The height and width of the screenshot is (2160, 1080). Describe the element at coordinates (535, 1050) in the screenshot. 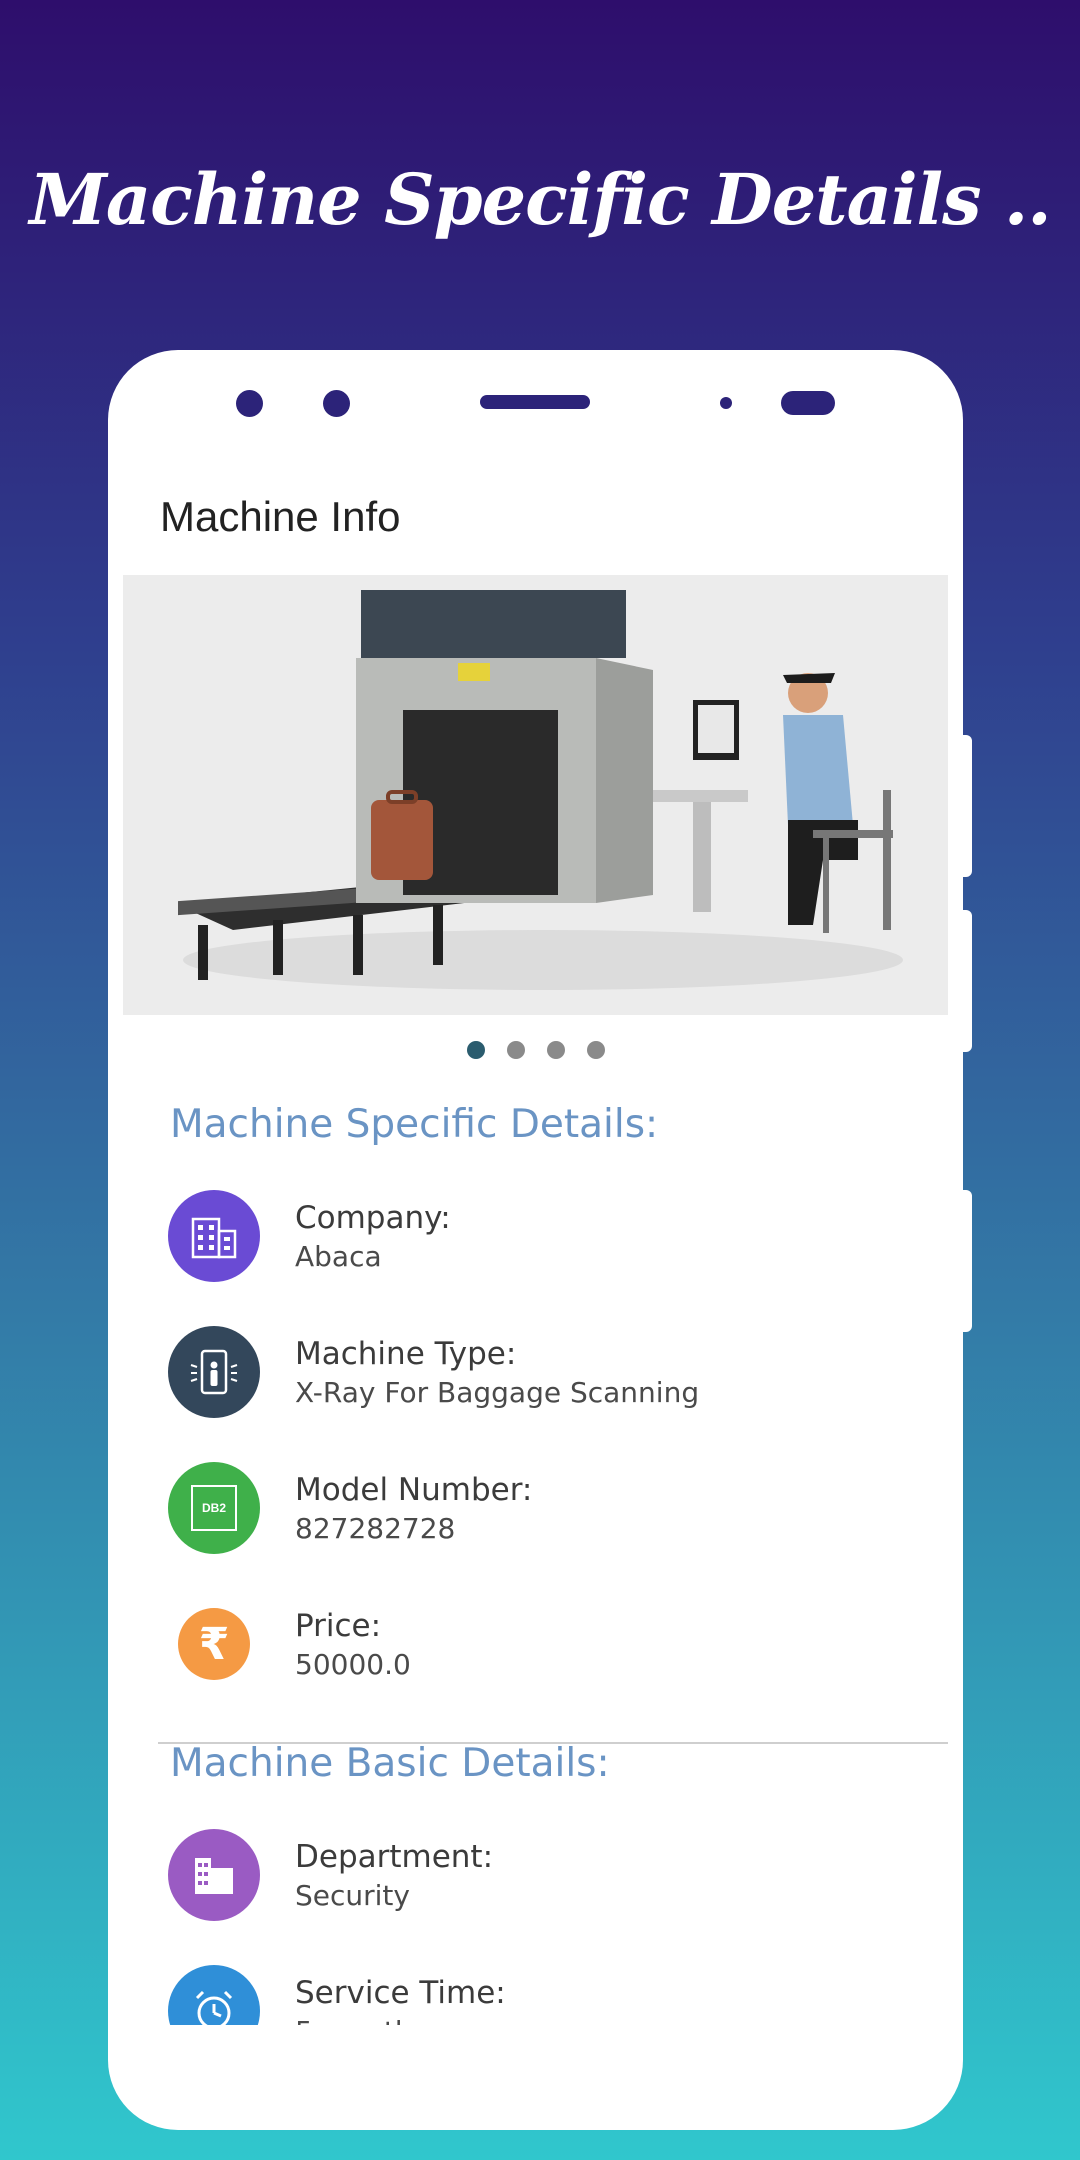

I see `carousel-indicator` at that location.